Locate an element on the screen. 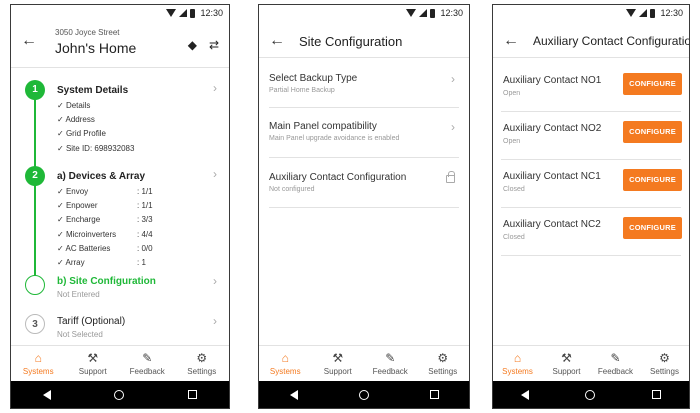 This screenshot has height=413, width=700. wrench-icon: ⚒ is located at coordinates (338, 358).